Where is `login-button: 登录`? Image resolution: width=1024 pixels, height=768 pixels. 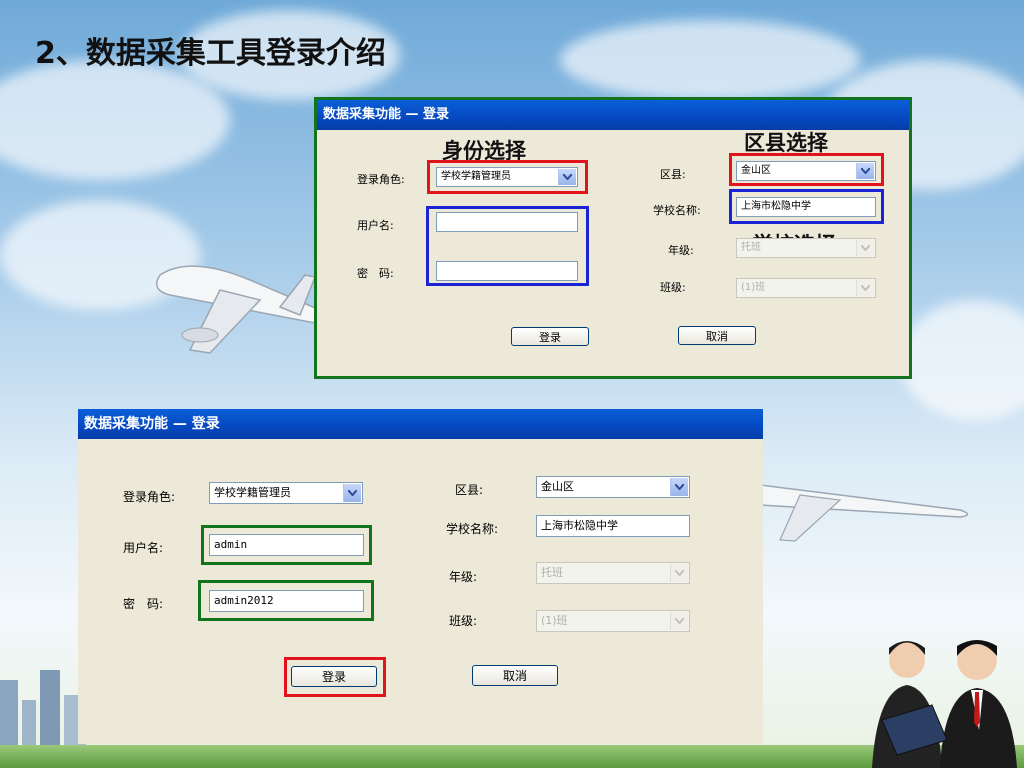 login-button: 登录 is located at coordinates (550, 336).